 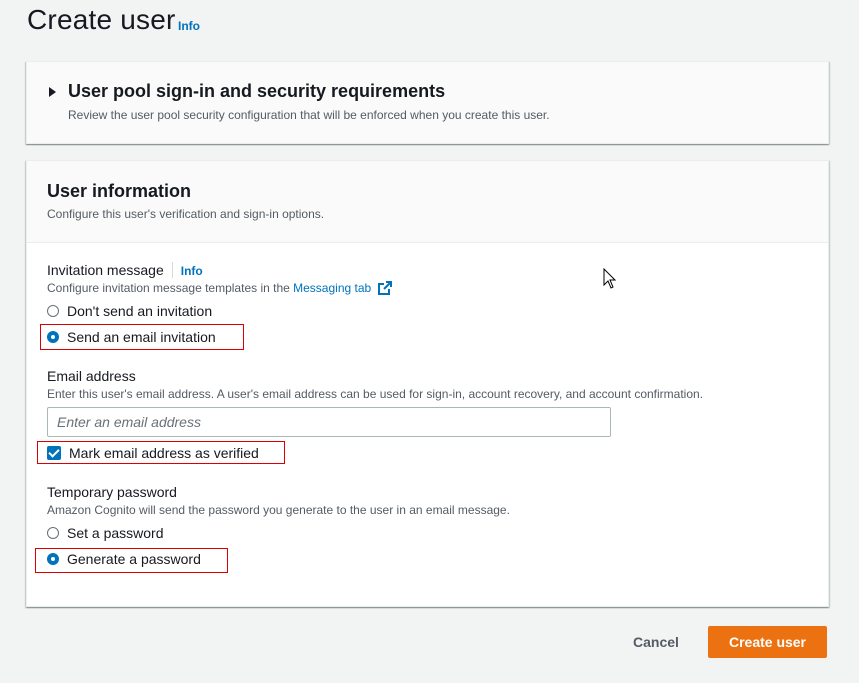 I want to click on page-info-link: Info, so click(x=189, y=26).